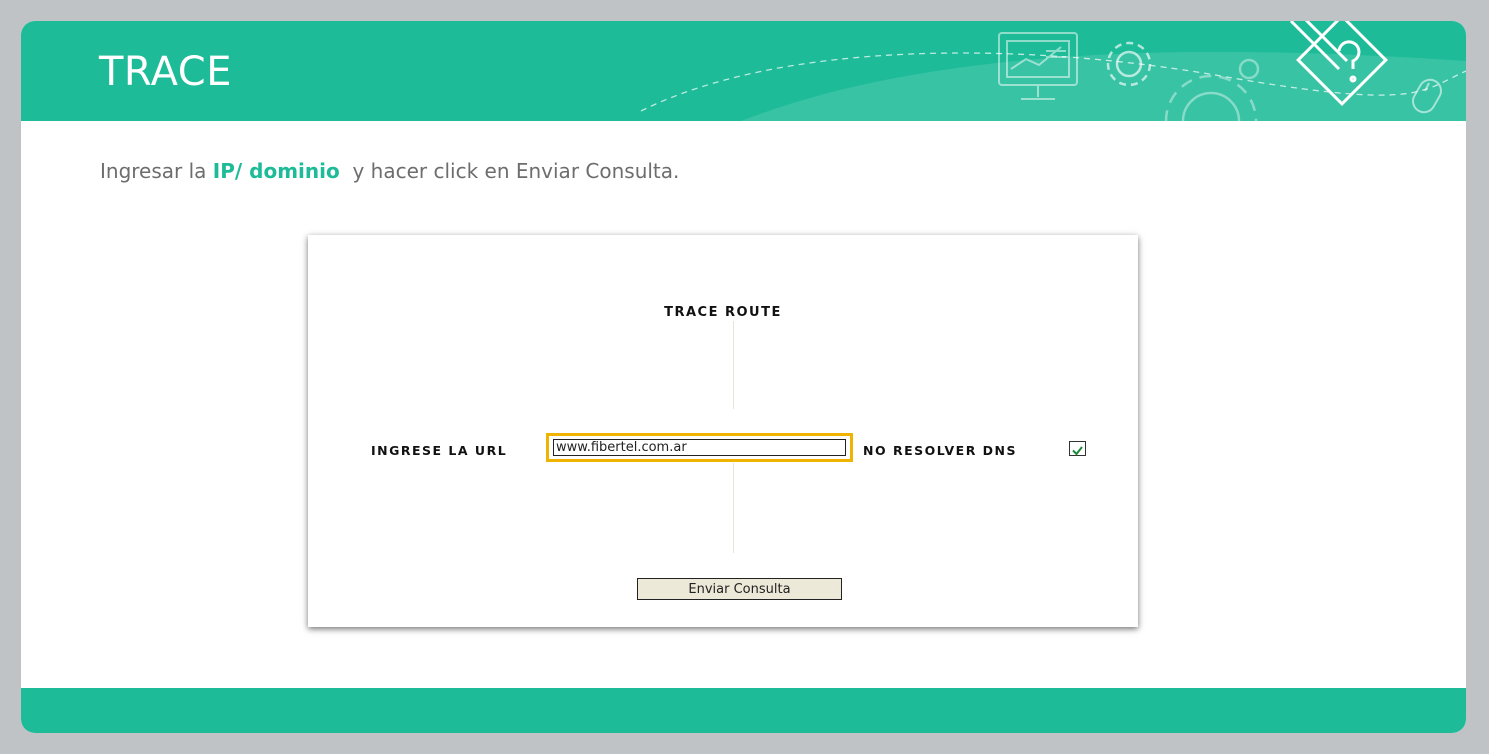 This screenshot has height=754, width=1489. Describe the element at coordinates (743, 710) in the screenshot. I see `slide-footer` at that location.